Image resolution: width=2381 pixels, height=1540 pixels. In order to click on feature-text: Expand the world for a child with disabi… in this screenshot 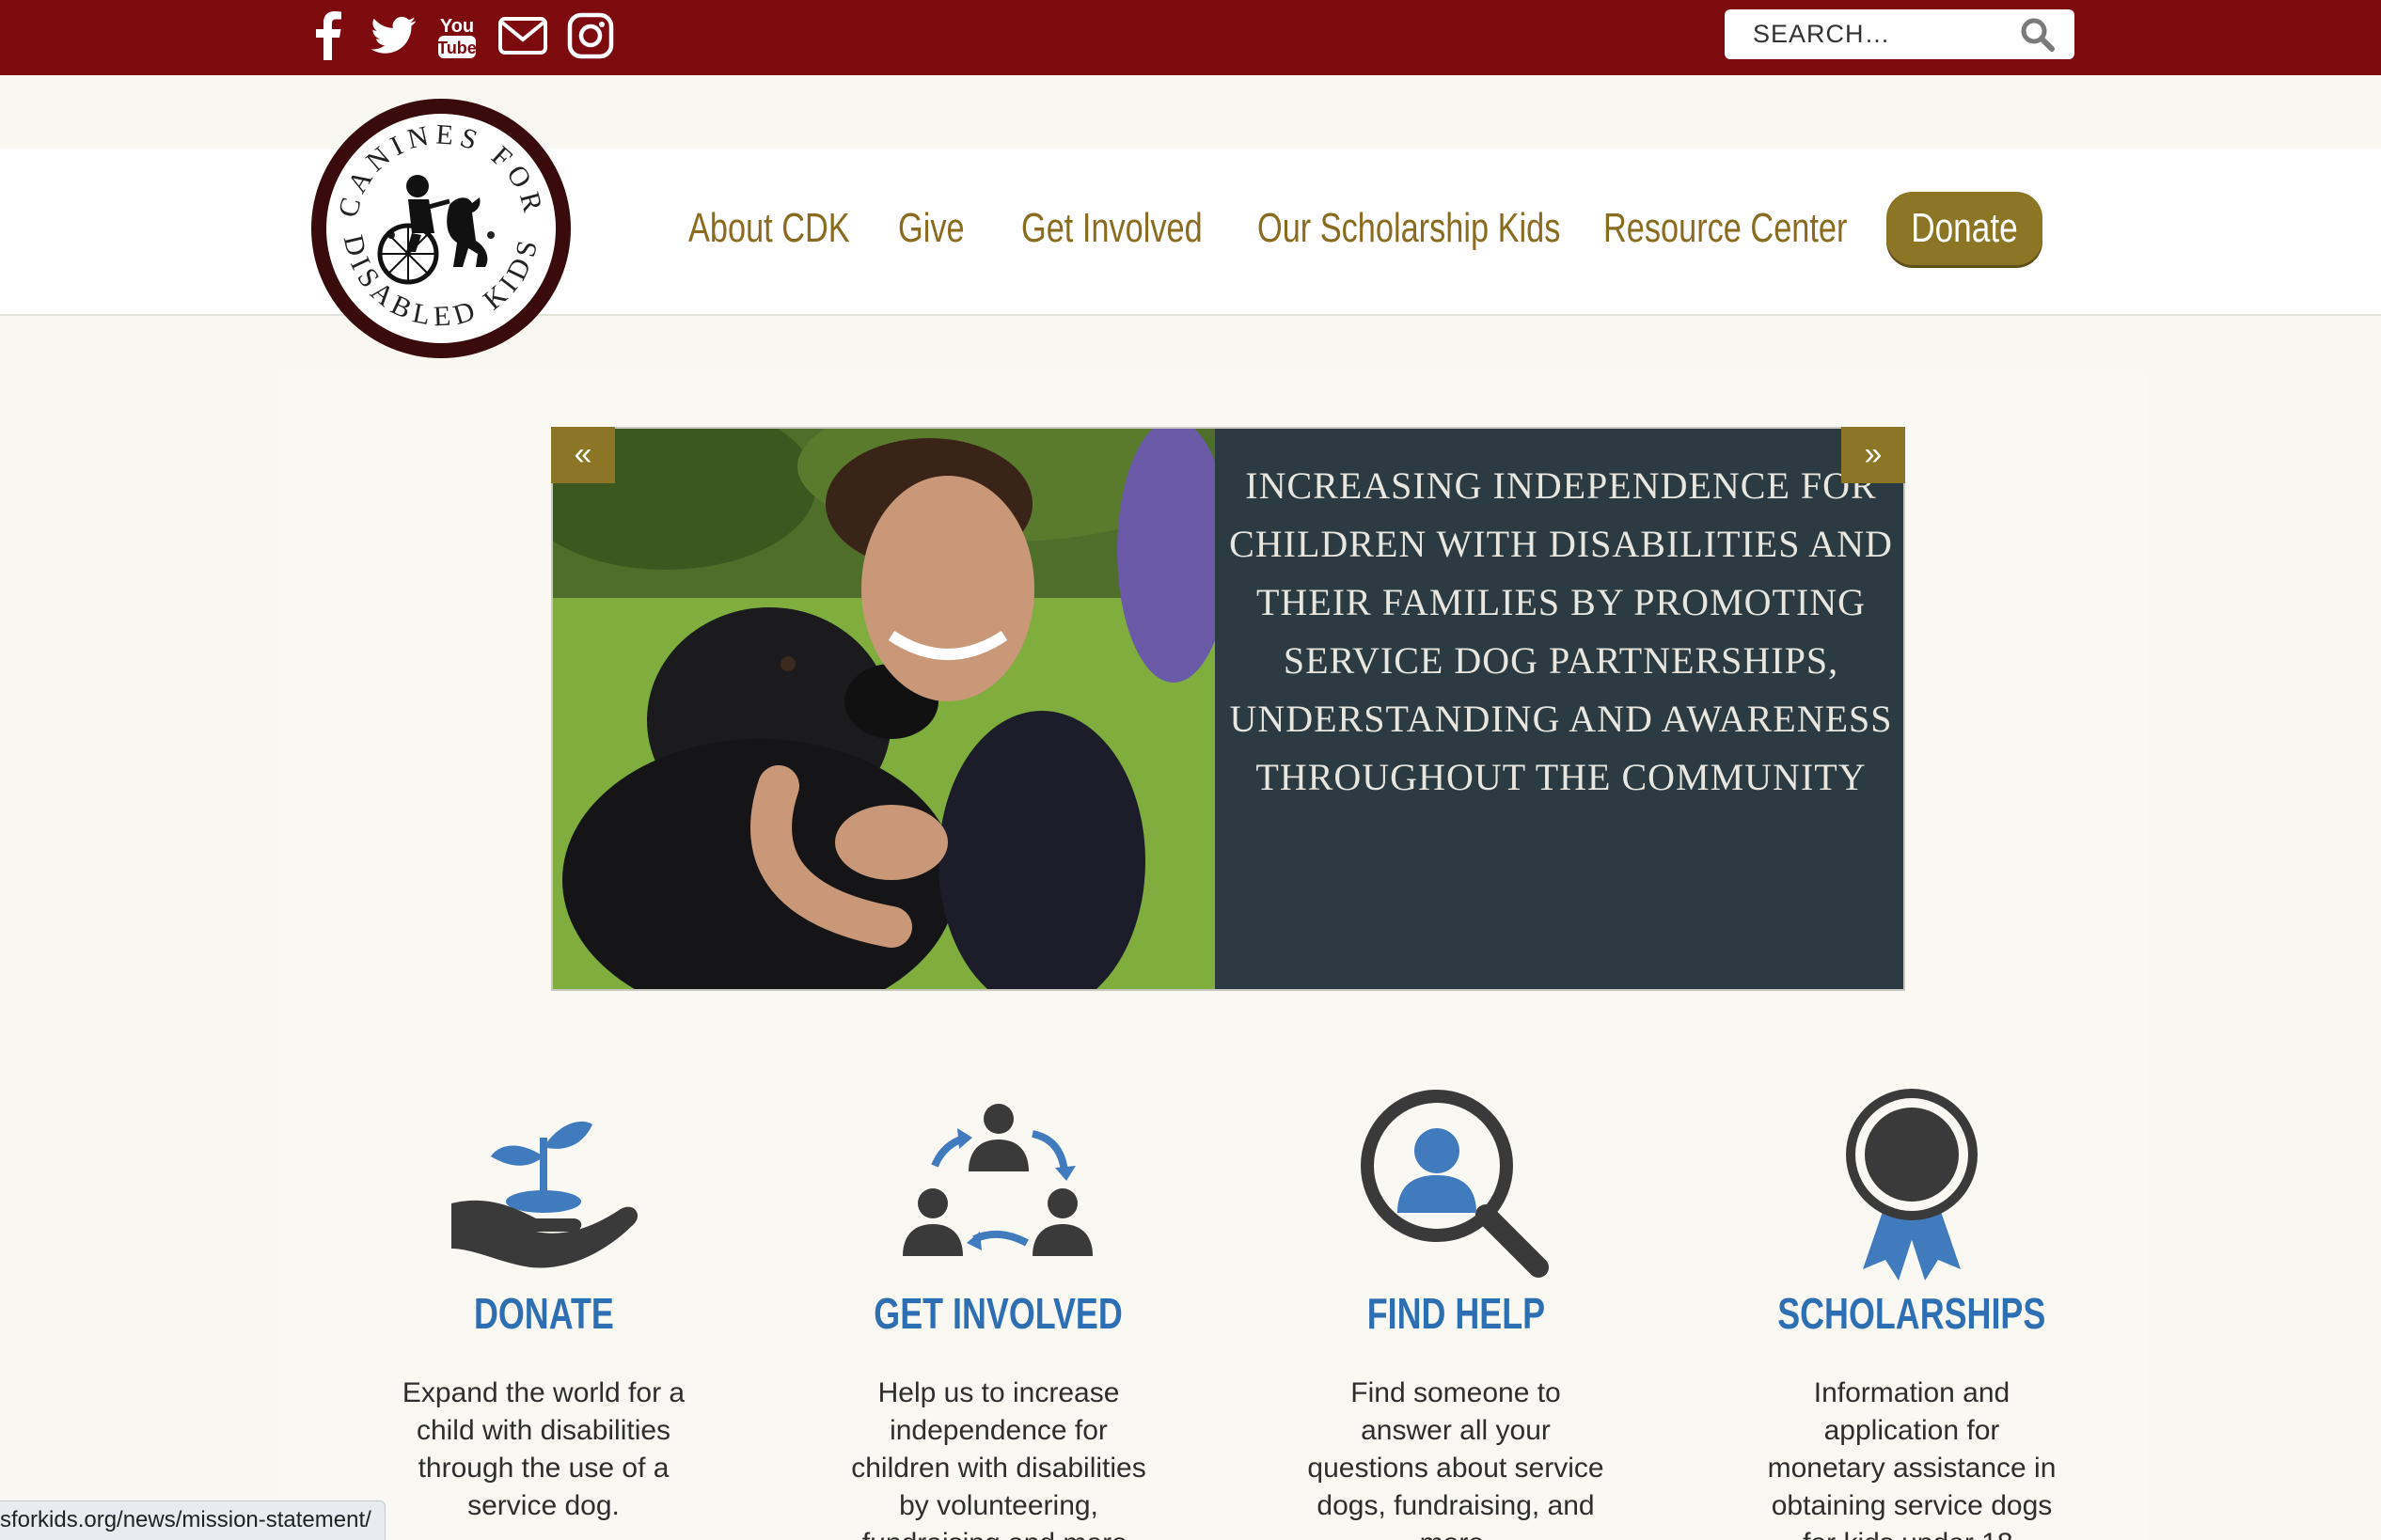, I will do `click(544, 1449)`.